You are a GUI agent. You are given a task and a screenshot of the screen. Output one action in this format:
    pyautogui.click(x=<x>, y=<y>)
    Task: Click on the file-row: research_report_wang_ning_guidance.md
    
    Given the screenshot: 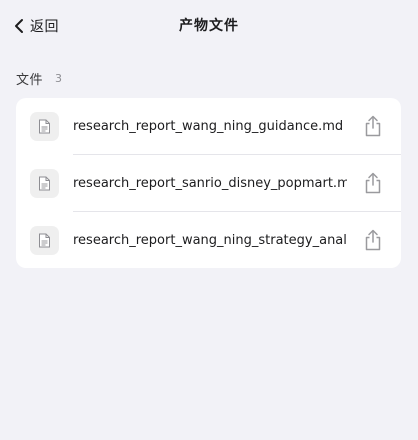 What is the action you would take?
    pyautogui.click(x=208, y=126)
    